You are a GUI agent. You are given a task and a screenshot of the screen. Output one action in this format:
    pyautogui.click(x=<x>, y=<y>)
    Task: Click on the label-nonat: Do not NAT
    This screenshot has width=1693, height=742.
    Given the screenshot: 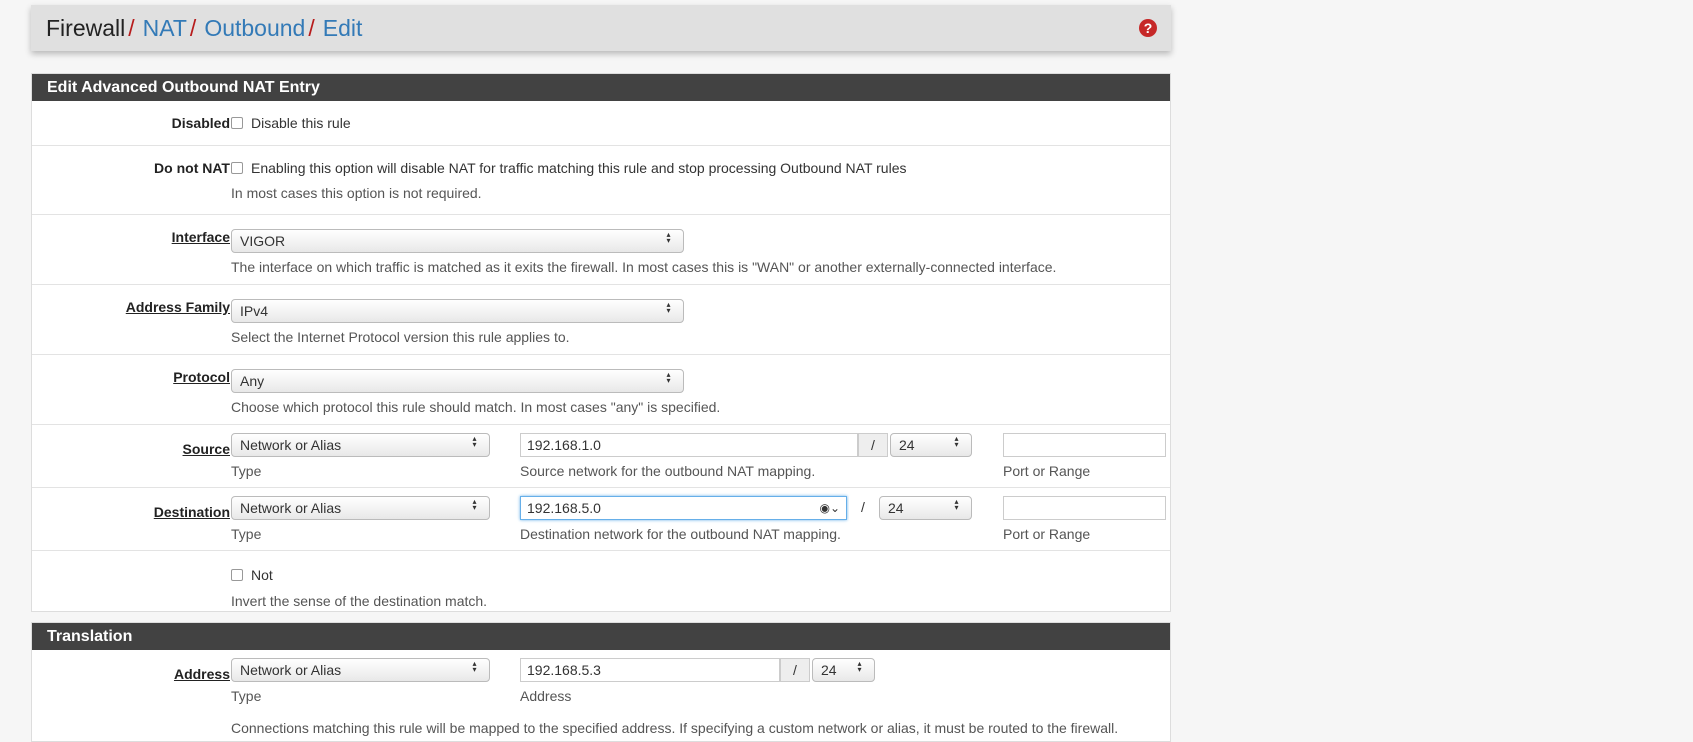 What is the action you would take?
    pyautogui.click(x=192, y=168)
    